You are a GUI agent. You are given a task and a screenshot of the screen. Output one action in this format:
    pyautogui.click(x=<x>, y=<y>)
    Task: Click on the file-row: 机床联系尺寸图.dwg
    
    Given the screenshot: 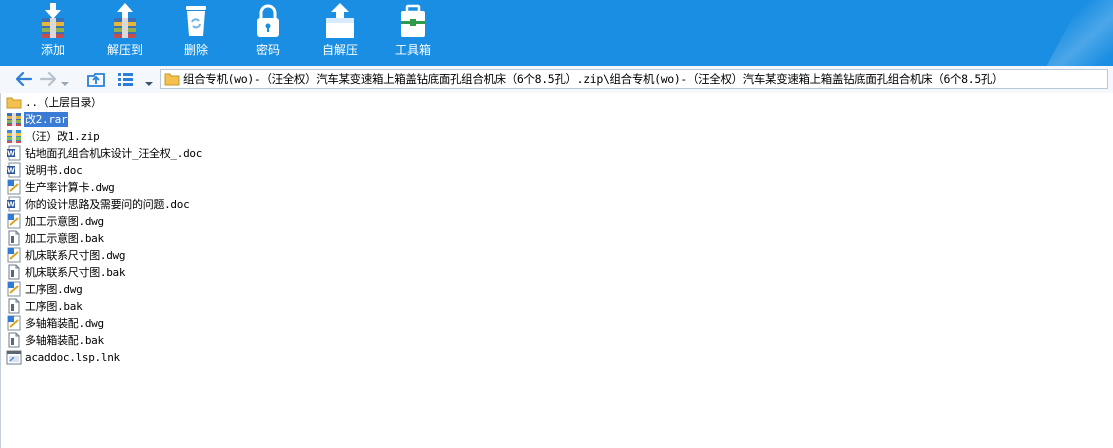 What is the action you would take?
    pyautogui.click(x=66, y=255)
    